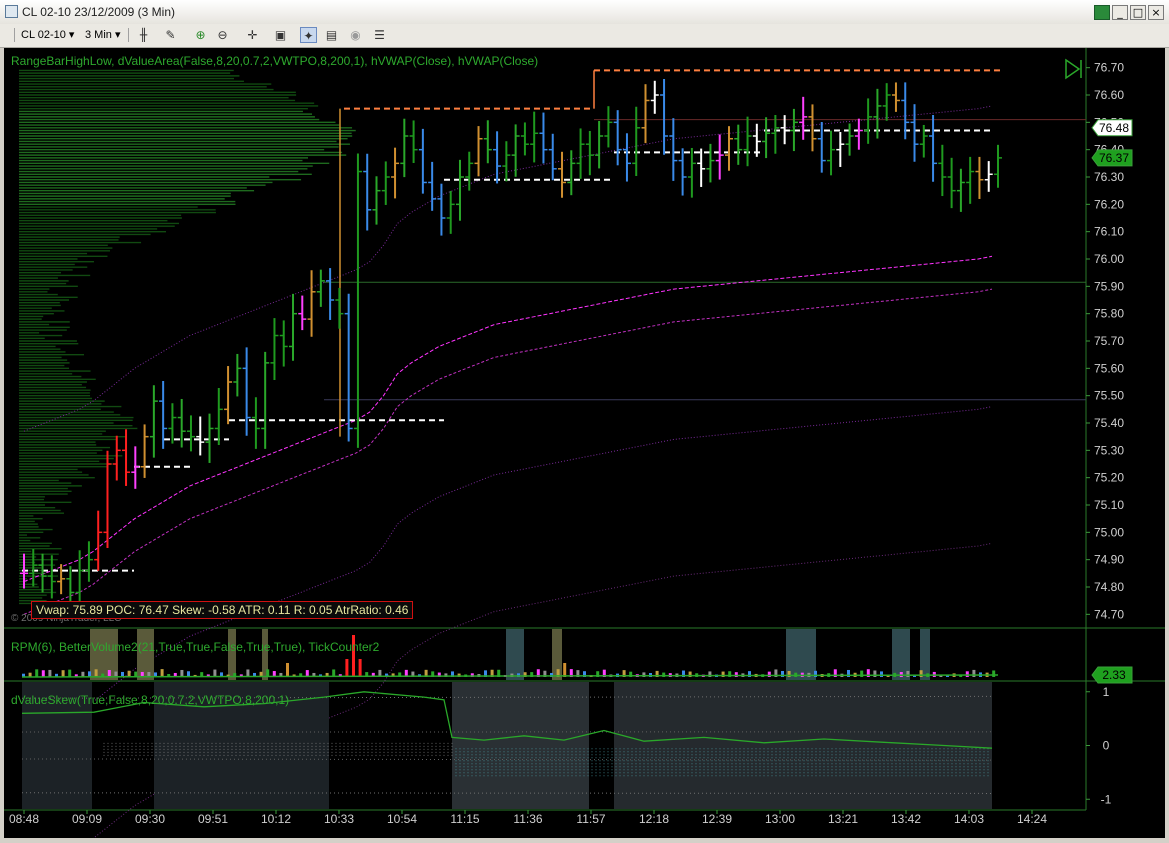 The height and width of the screenshot is (843, 1169). What do you see at coordinates (280, 35) in the screenshot?
I see `properties-icon: ▣` at bounding box center [280, 35].